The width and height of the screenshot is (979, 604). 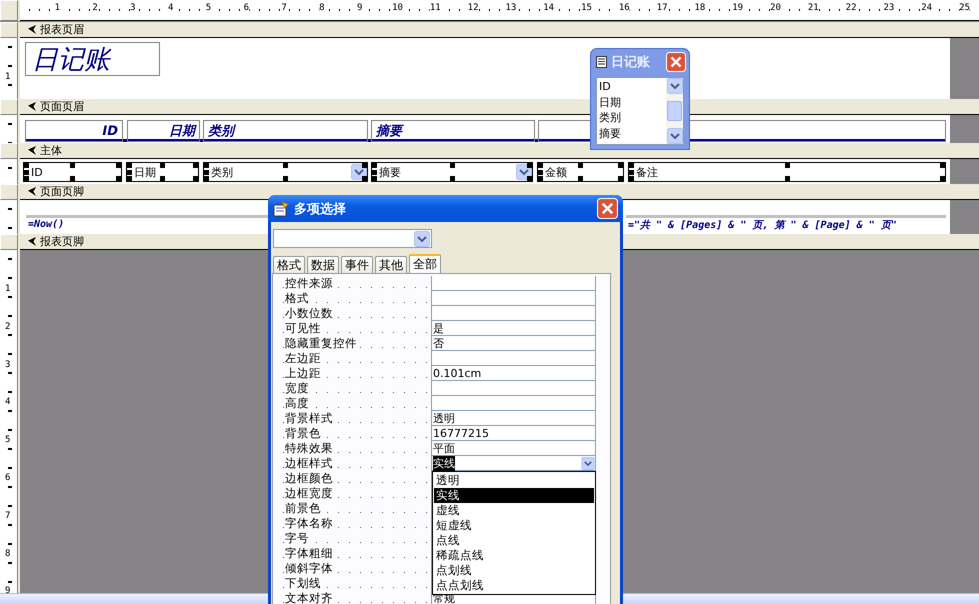 I want to click on ruler-number: 4, so click(x=171, y=8).